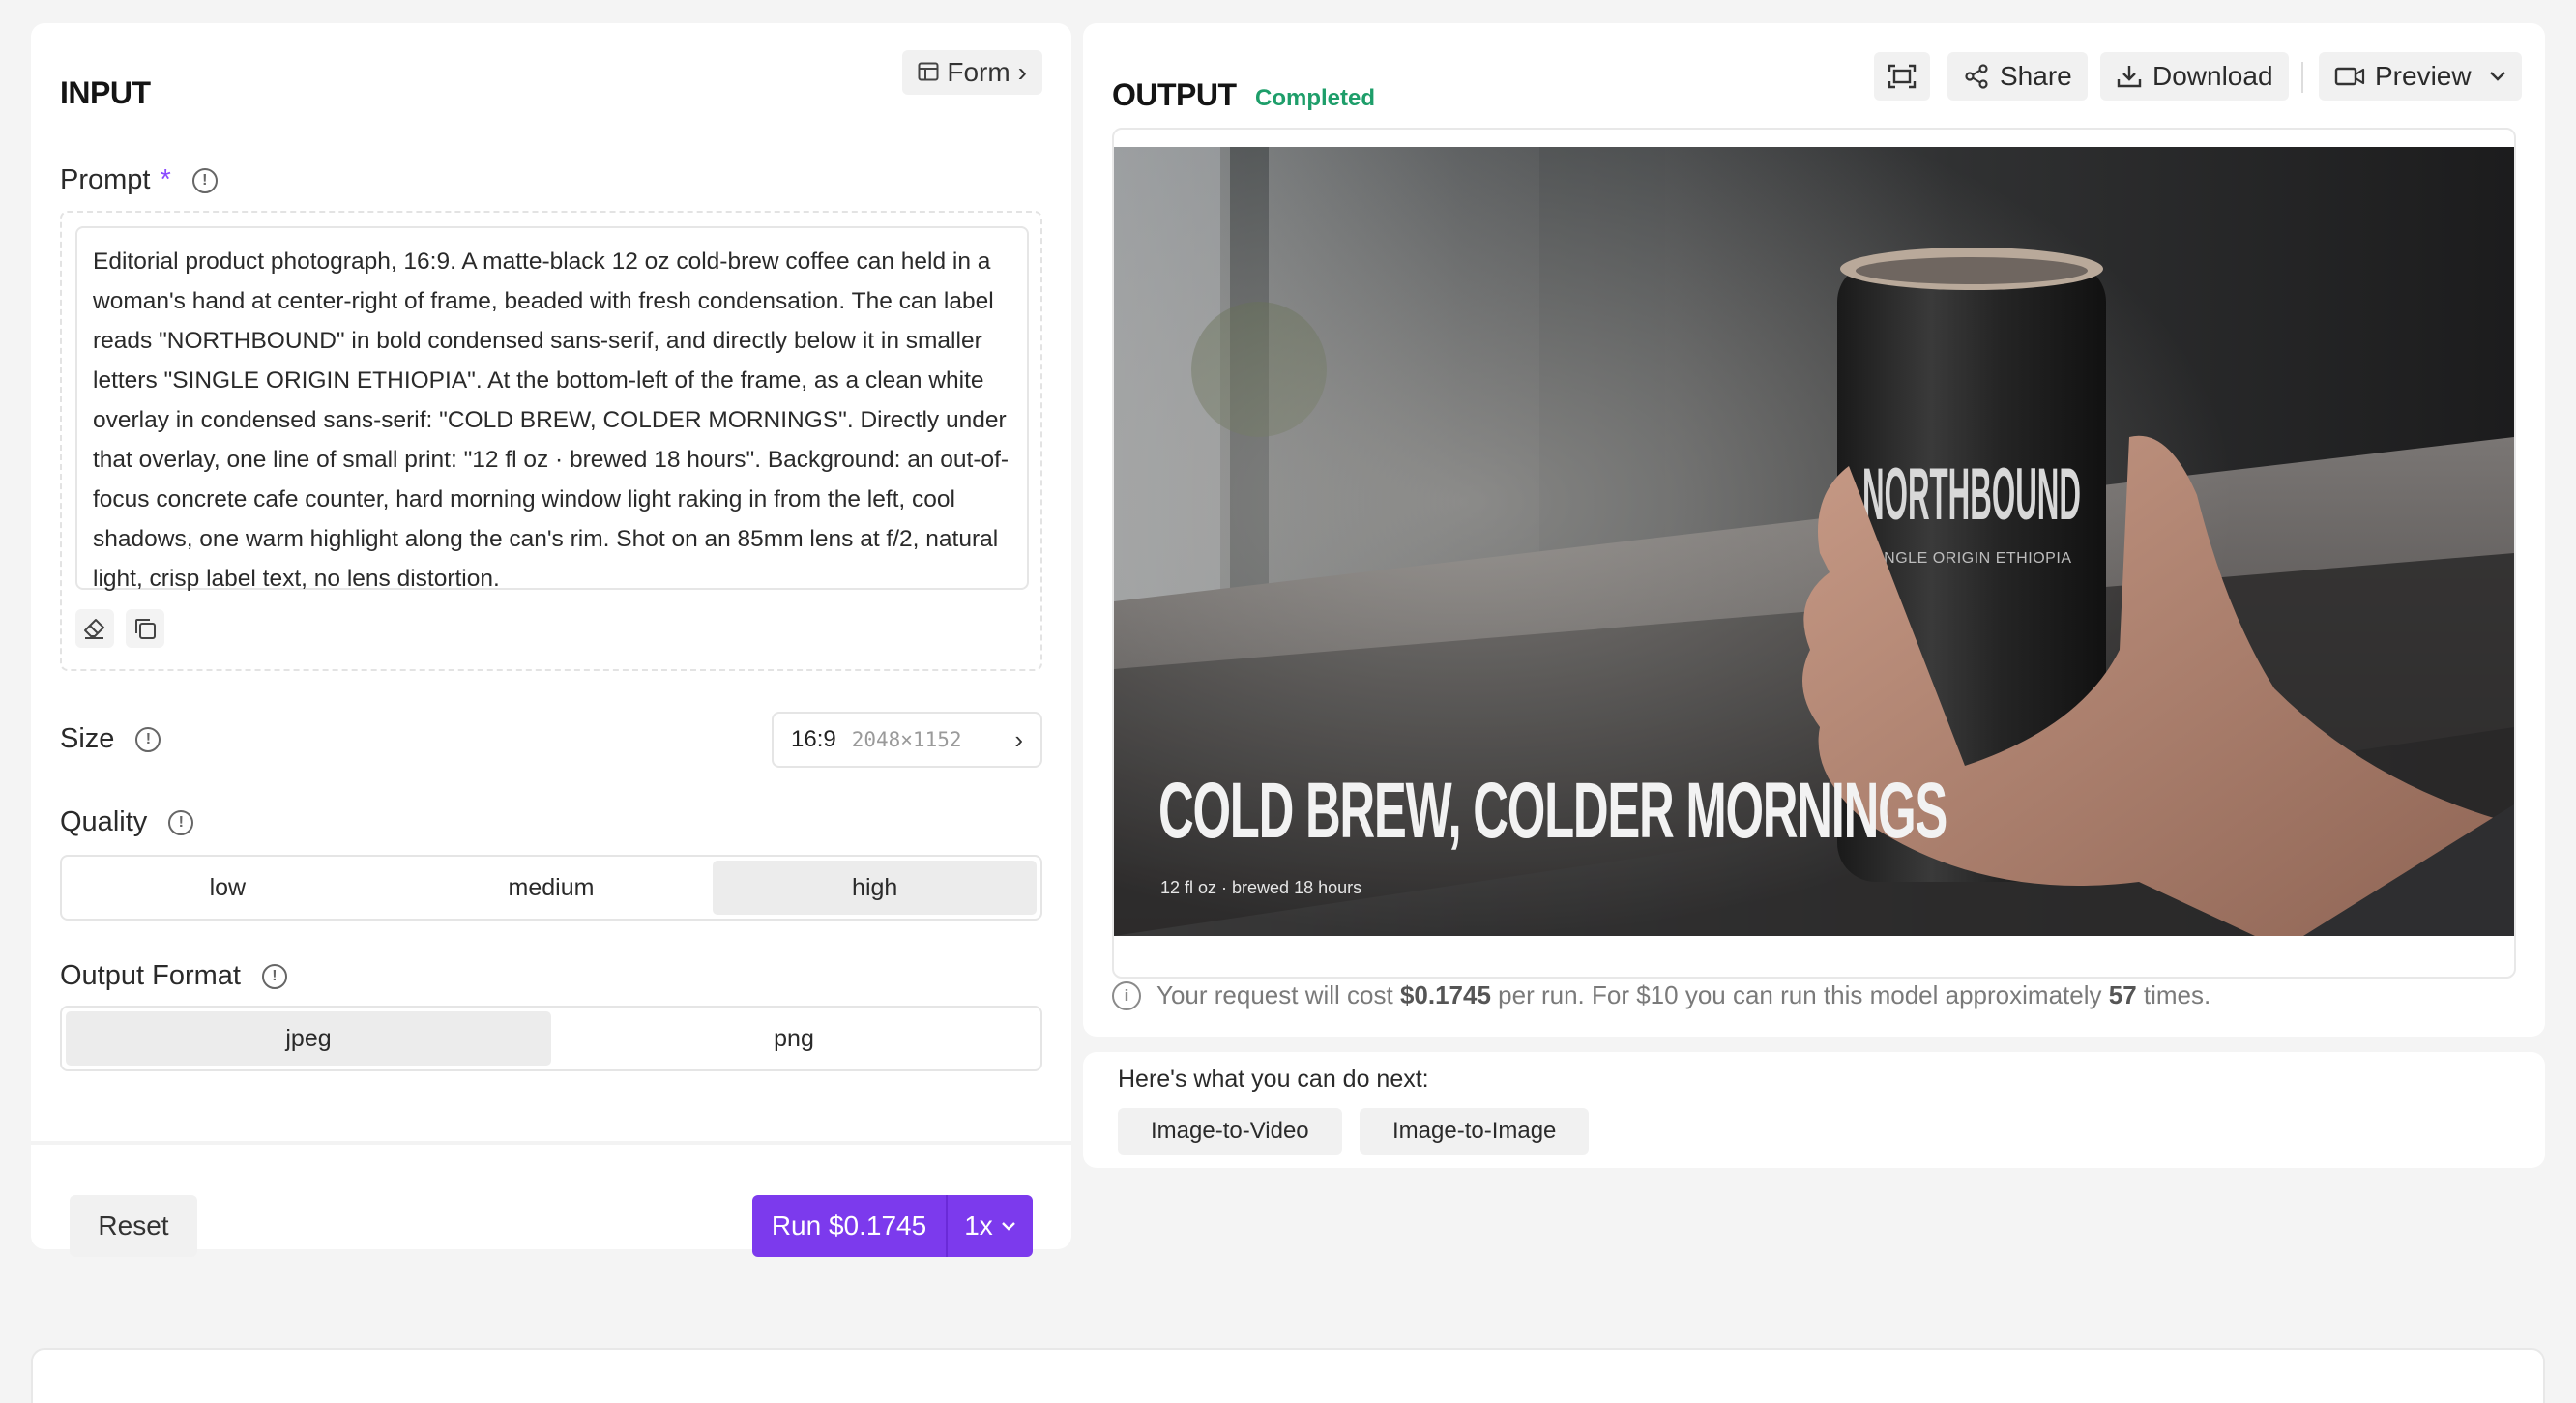  Describe the element at coordinates (928, 72) in the screenshot. I see `table-icon` at that location.